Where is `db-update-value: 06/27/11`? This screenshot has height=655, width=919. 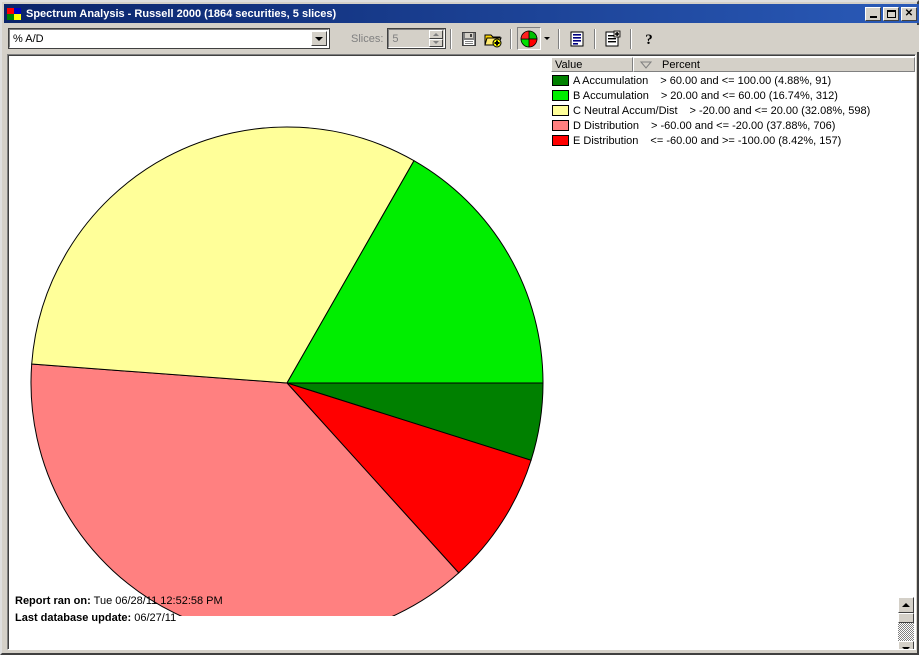 db-update-value: 06/27/11 is located at coordinates (155, 618).